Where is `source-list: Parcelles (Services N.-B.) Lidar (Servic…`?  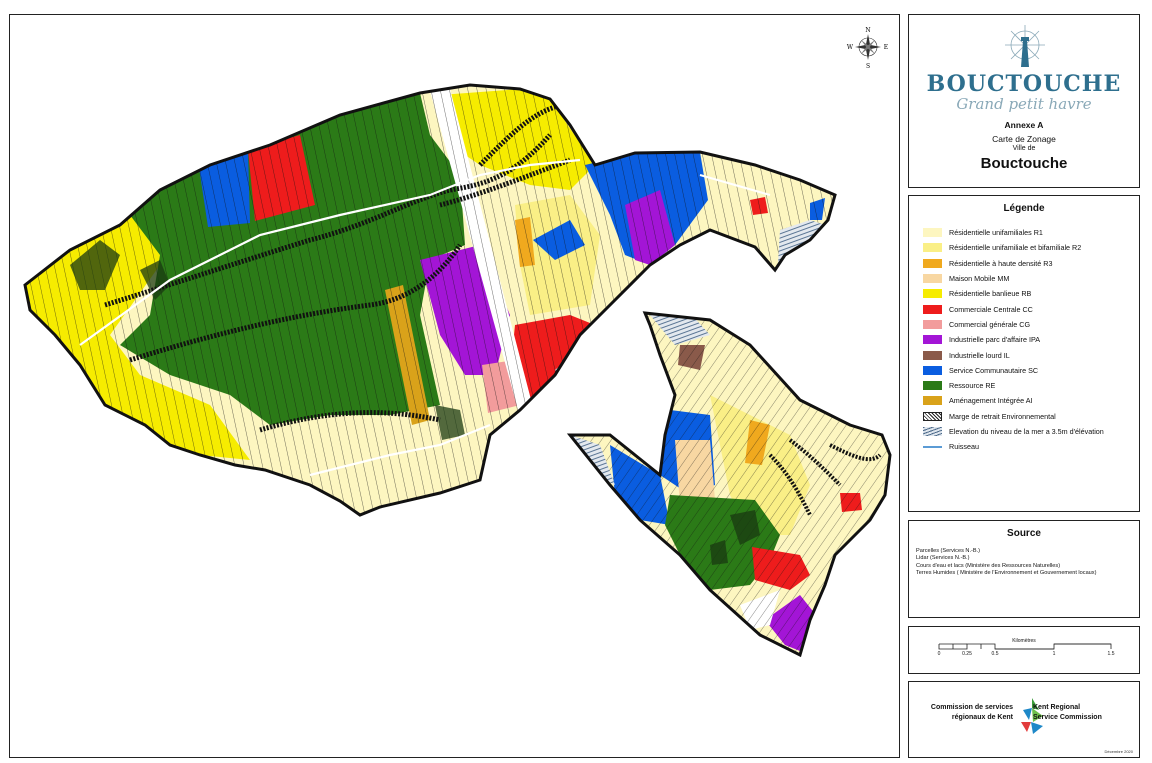 source-list: Parcelles (Services N.-B.) Lidar (Servic… is located at coordinates (1024, 562).